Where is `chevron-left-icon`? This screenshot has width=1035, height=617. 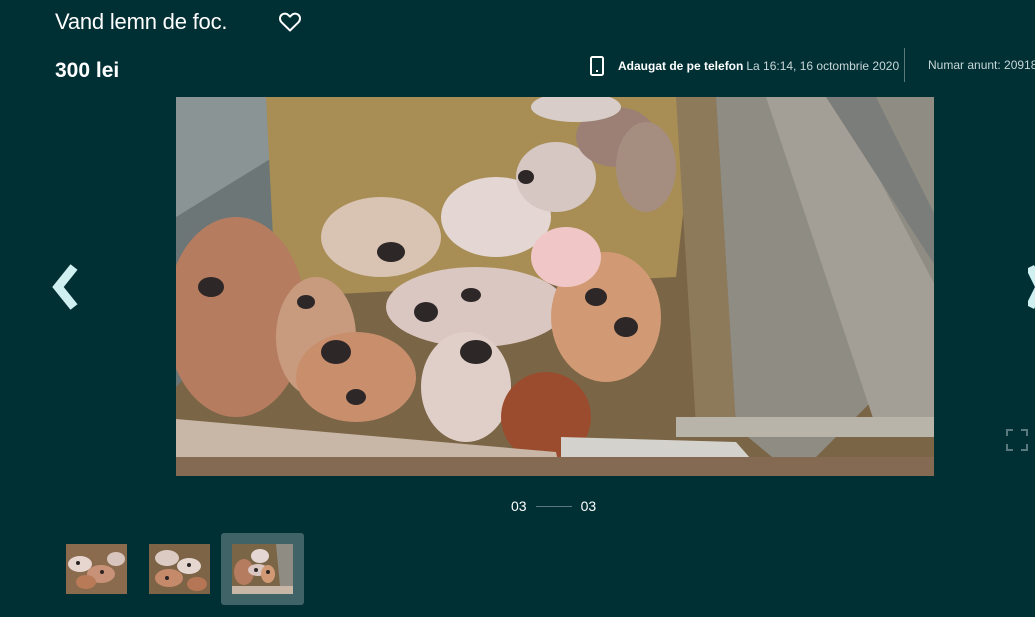
chevron-left-icon is located at coordinates (66, 287).